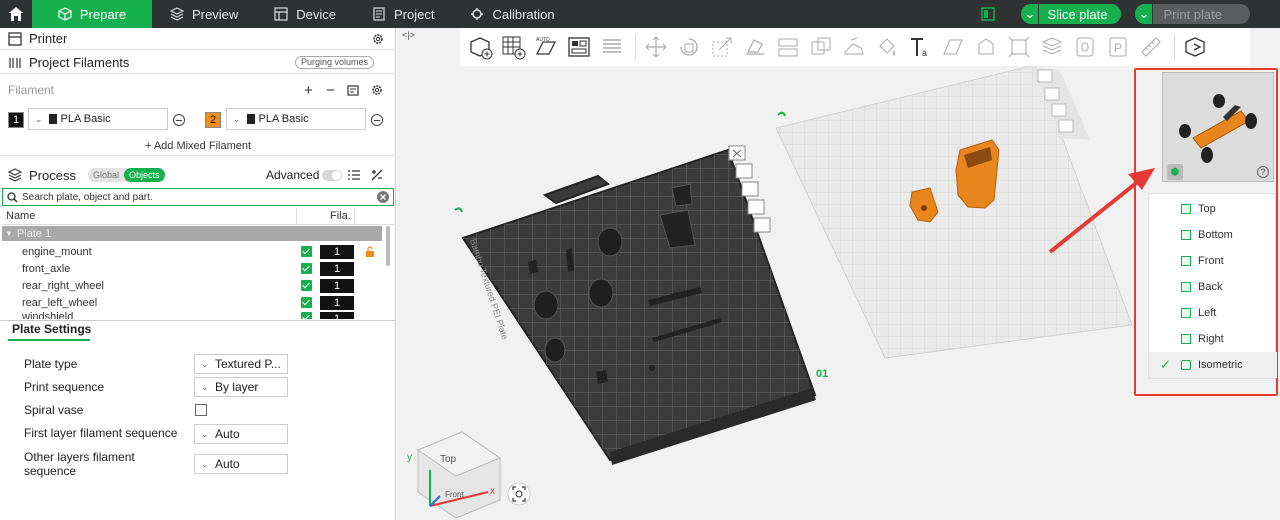  What do you see at coordinates (579, 47) in the screenshot?
I see `arrange-icon` at bounding box center [579, 47].